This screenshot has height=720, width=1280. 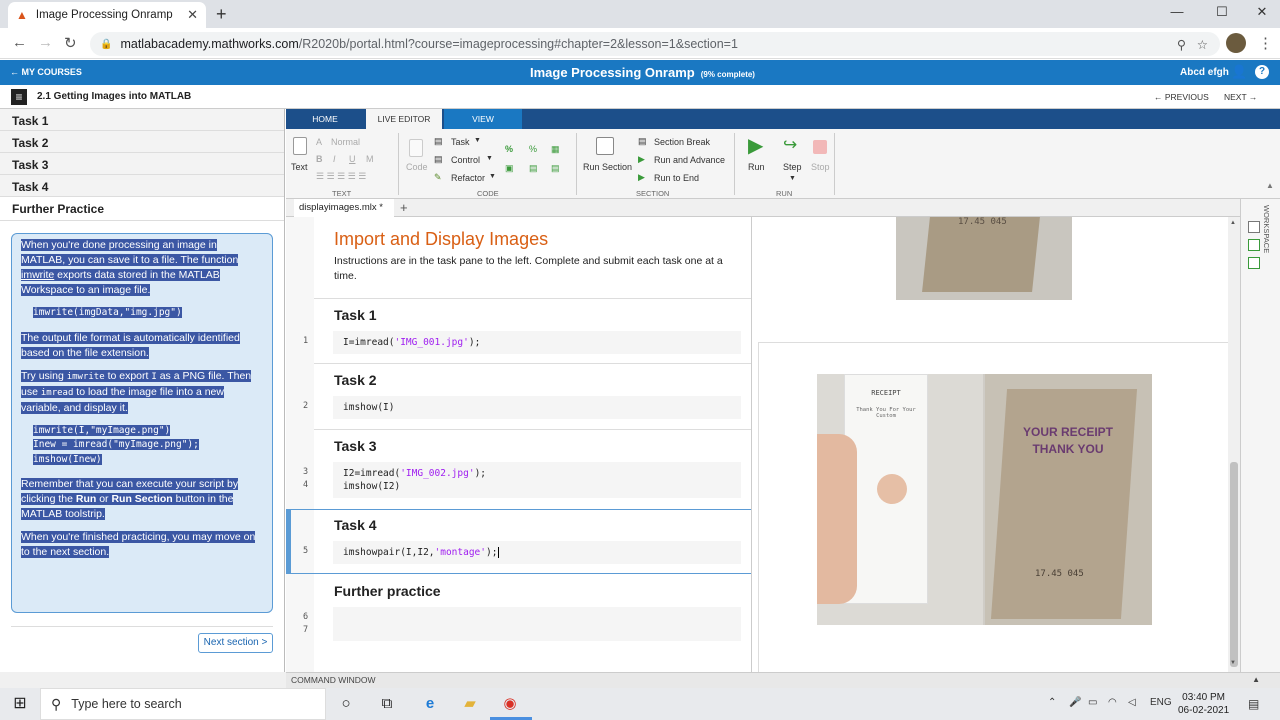 What do you see at coordinates (319, 159) in the screenshot?
I see `bold-icon: B` at bounding box center [319, 159].